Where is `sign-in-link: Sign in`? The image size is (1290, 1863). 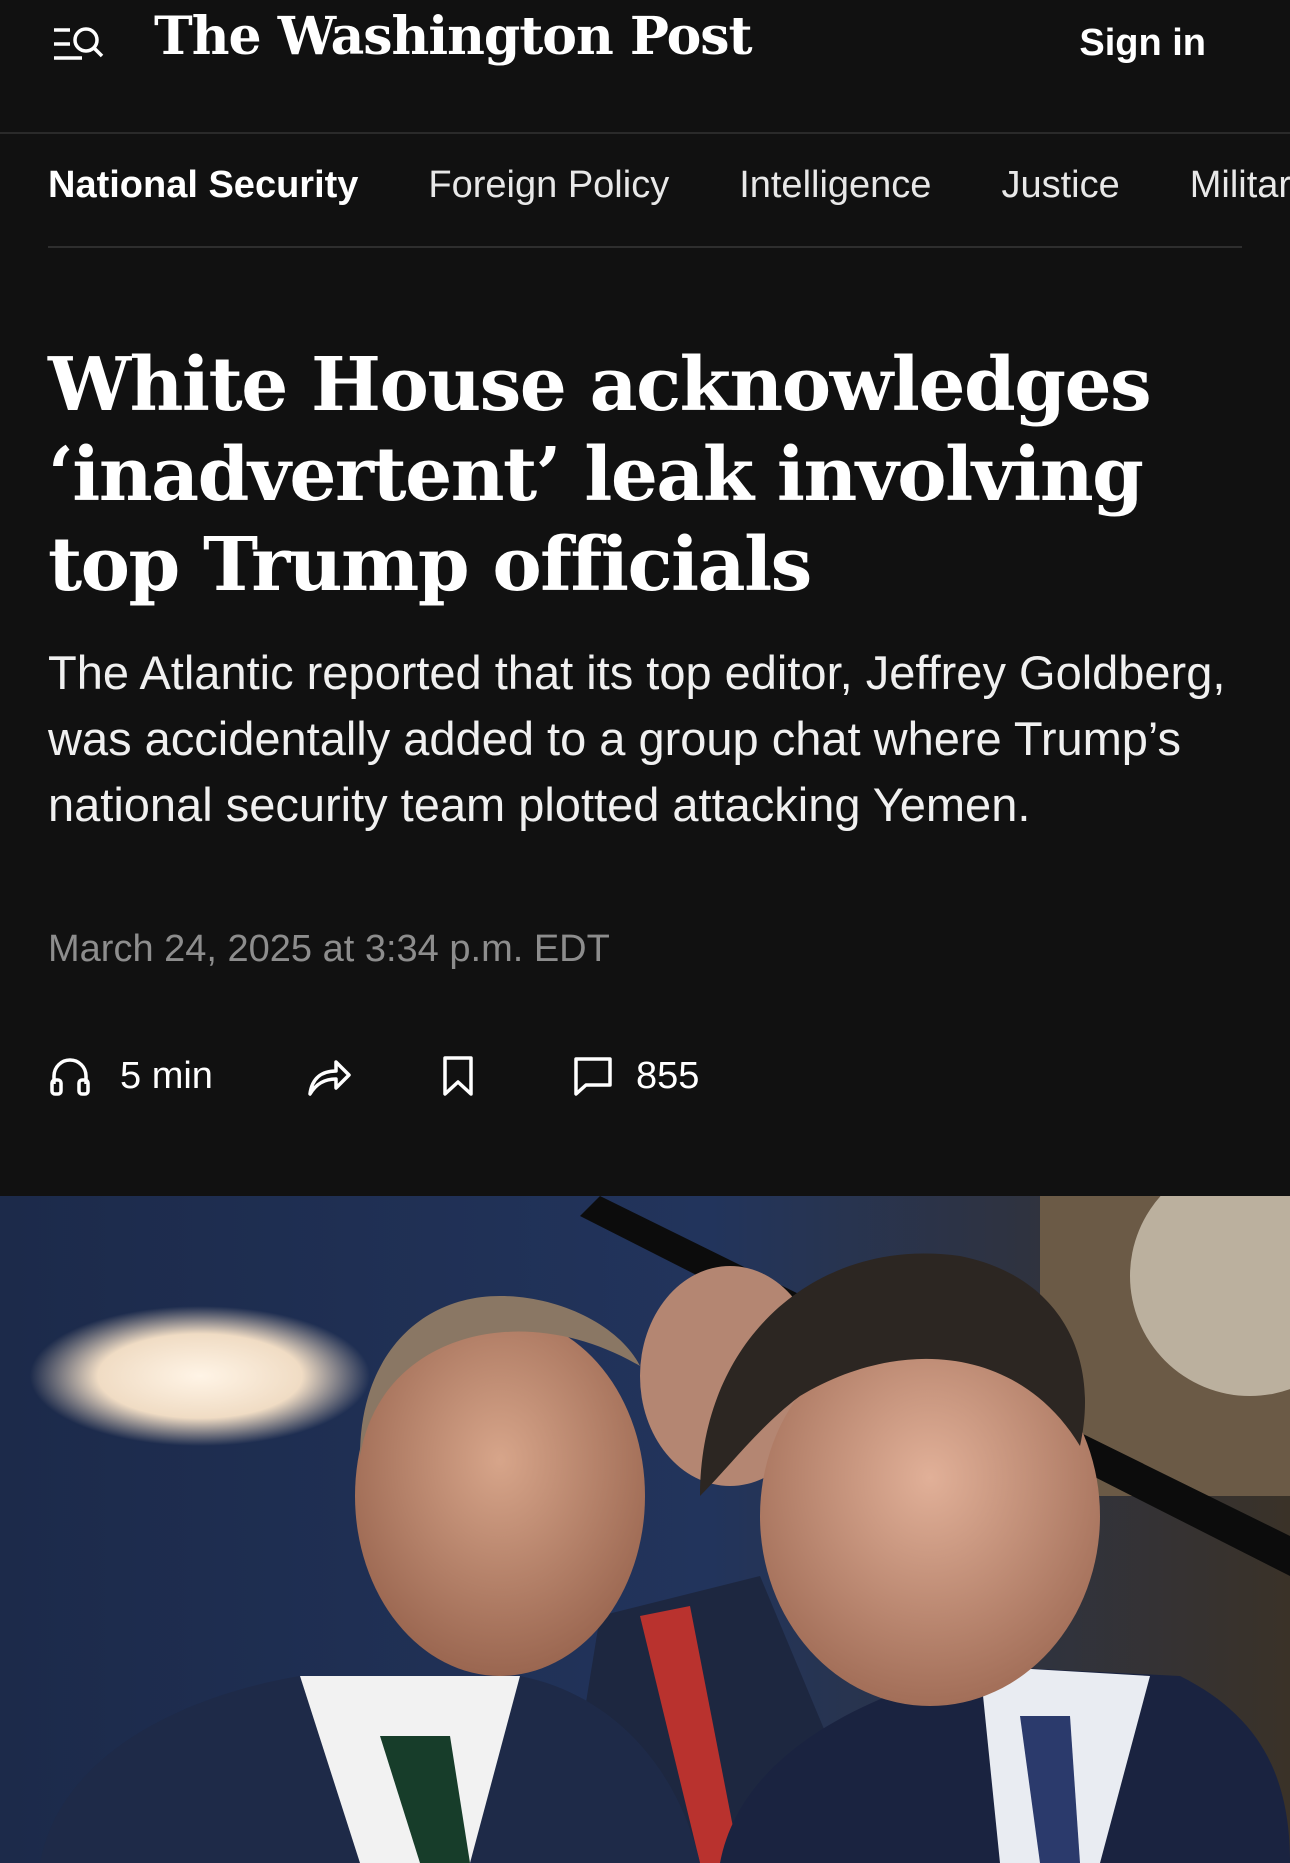
sign-in-link: Sign in is located at coordinates (1142, 43).